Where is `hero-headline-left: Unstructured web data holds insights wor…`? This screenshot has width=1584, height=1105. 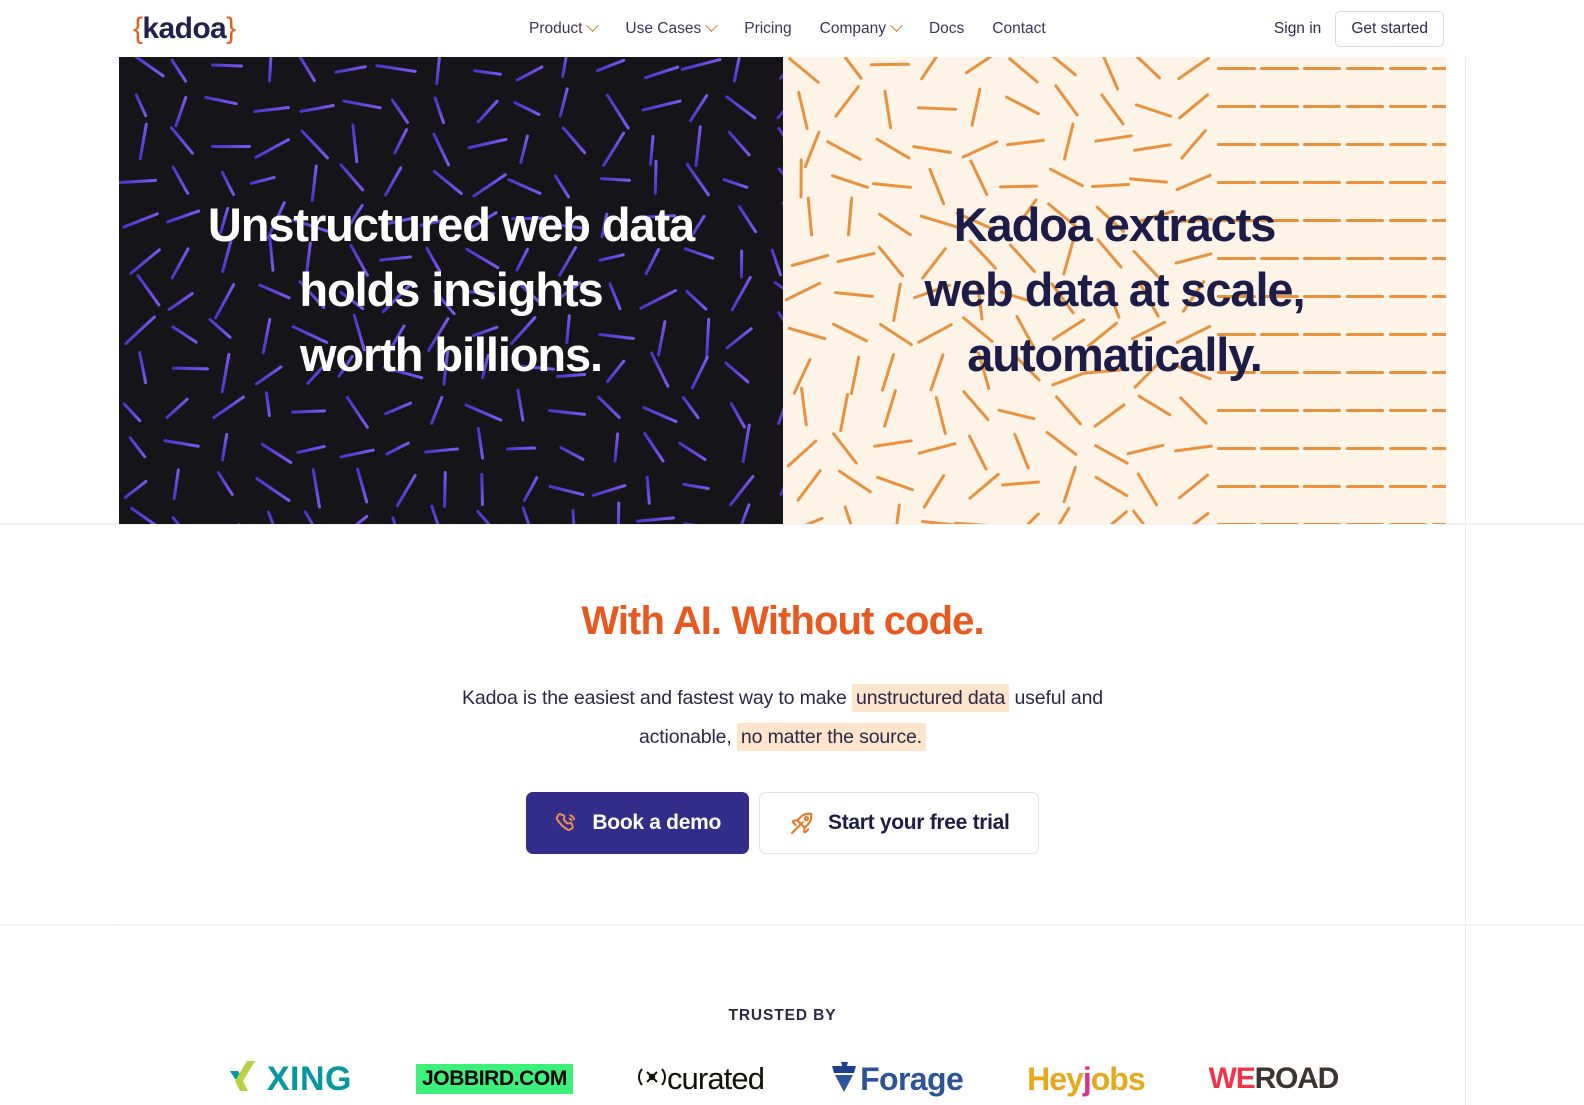 hero-headline-left: Unstructured web data holds insights wor… is located at coordinates (451, 290).